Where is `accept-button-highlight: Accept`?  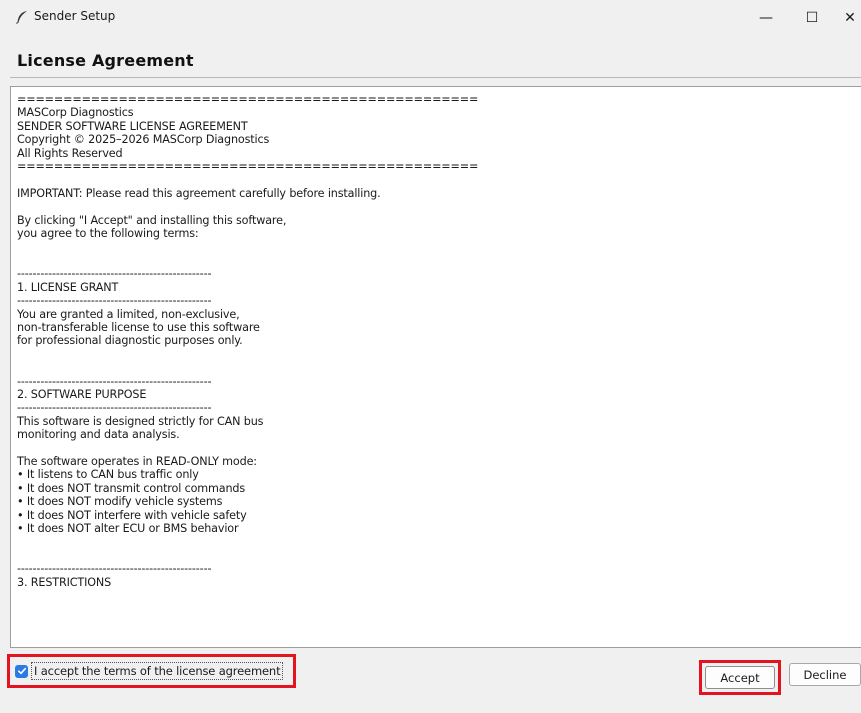 accept-button-highlight: Accept is located at coordinates (740, 677).